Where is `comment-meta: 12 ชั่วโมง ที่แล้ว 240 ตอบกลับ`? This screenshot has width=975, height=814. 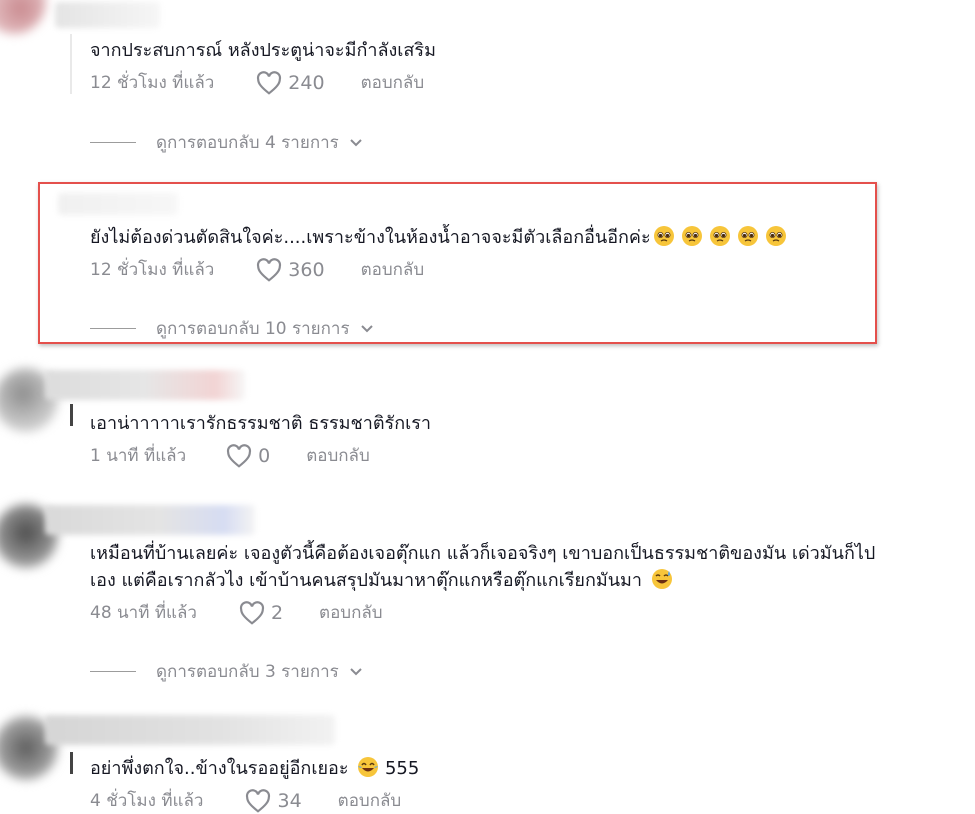 comment-meta: 12 ชั่วโมง ที่แล้ว 240 ตอบกลับ is located at coordinates (257, 82).